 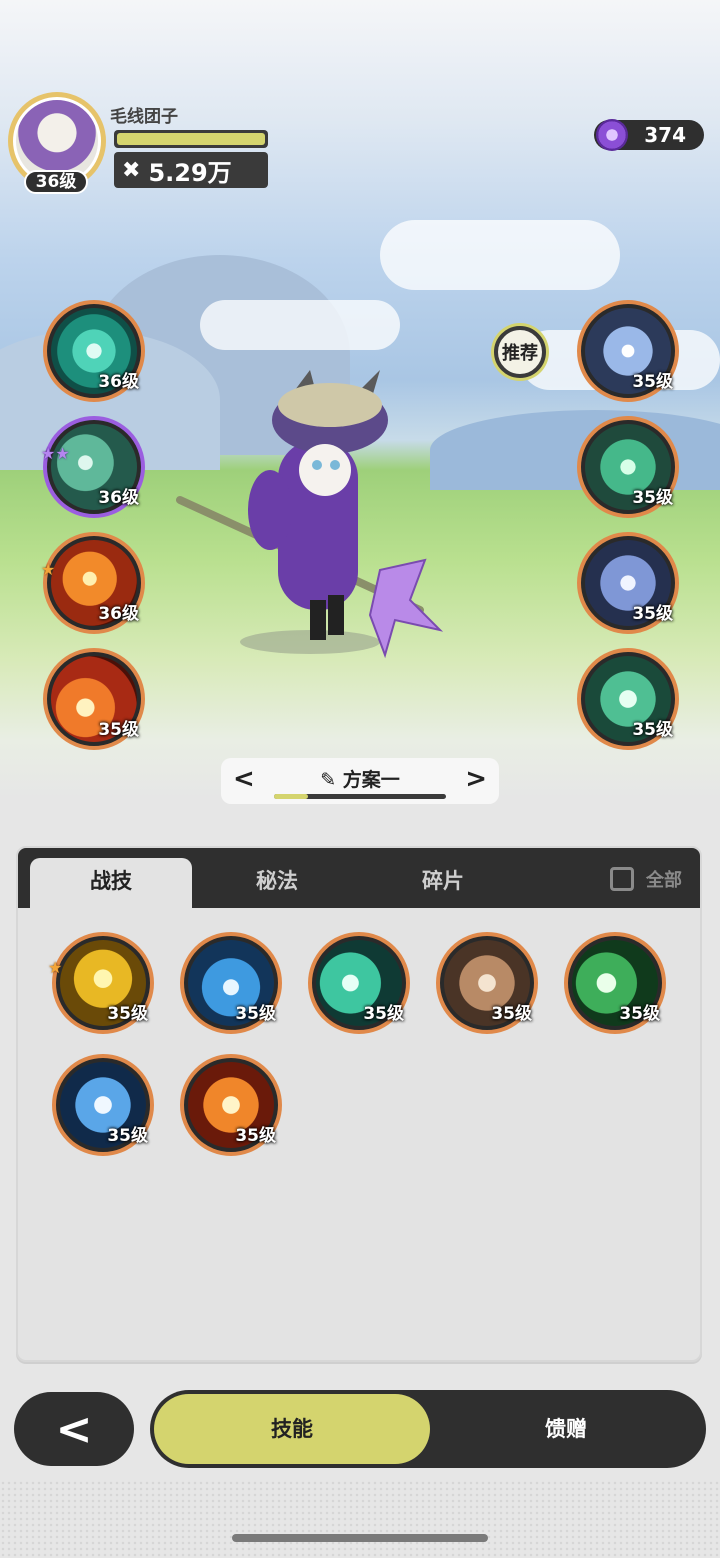 What do you see at coordinates (231, 983) in the screenshot?
I see `skill-card-2: 35级` at bounding box center [231, 983].